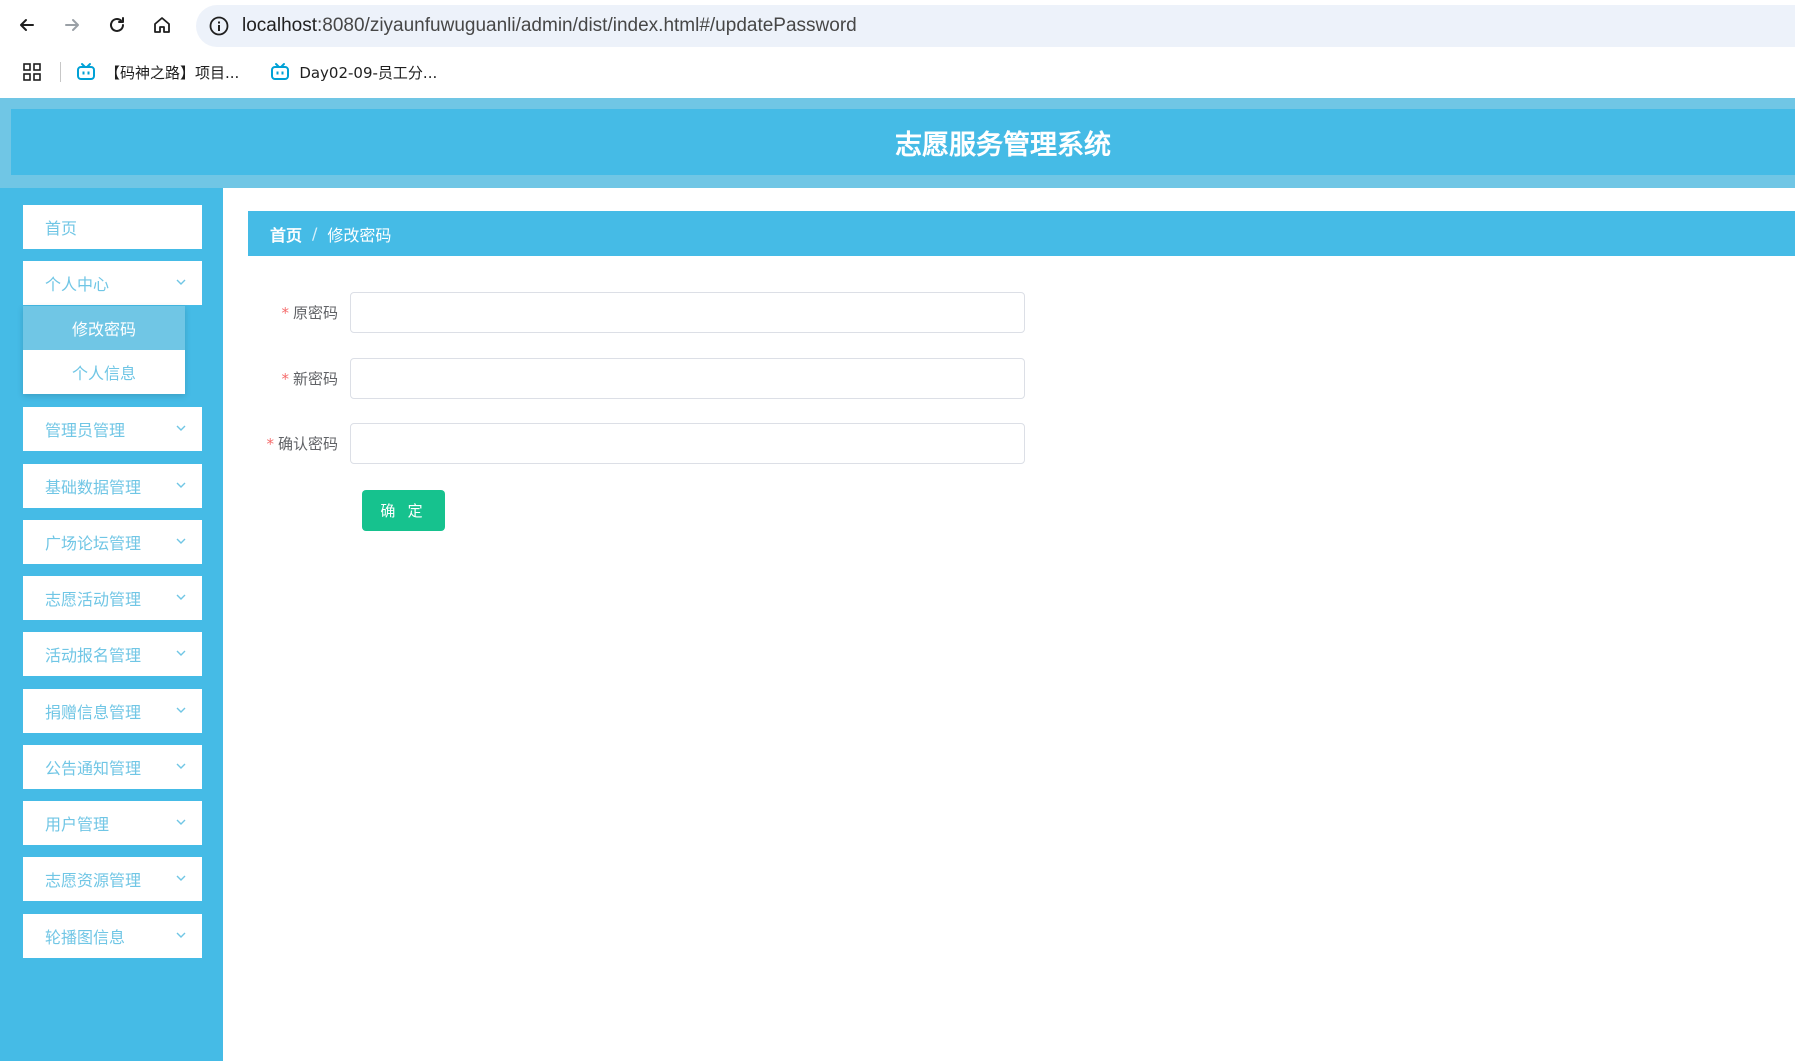 The height and width of the screenshot is (1061, 1795). I want to click on sidebar-item-label: 公告通知管理, so click(93, 768).